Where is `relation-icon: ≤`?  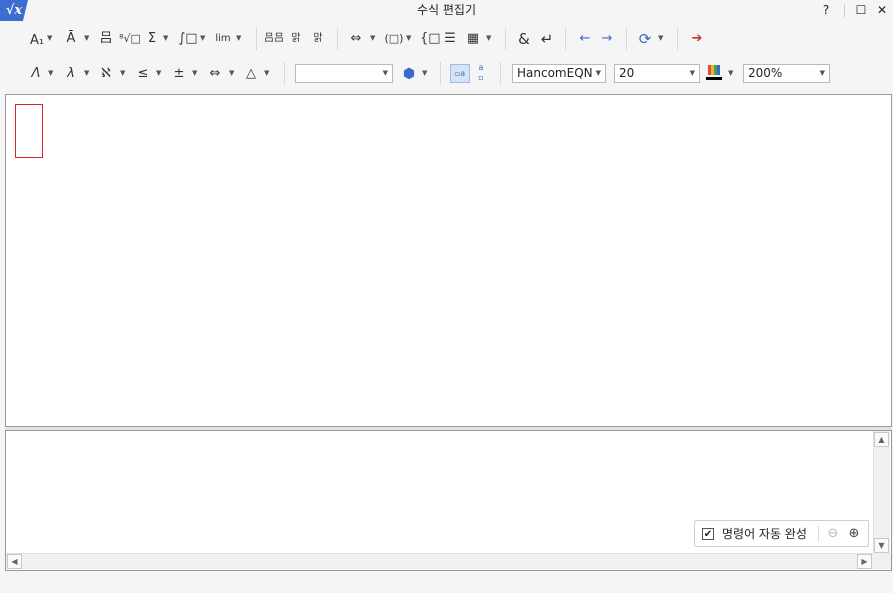
relation-icon: ≤ is located at coordinates (143, 74).